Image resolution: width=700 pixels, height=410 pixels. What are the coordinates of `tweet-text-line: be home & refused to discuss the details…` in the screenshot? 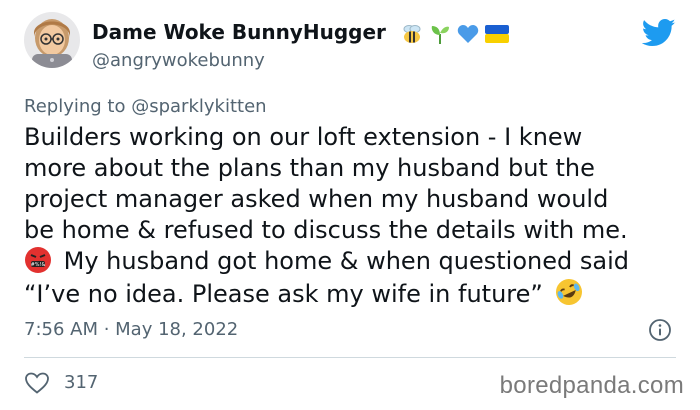 It's located at (326, 230).